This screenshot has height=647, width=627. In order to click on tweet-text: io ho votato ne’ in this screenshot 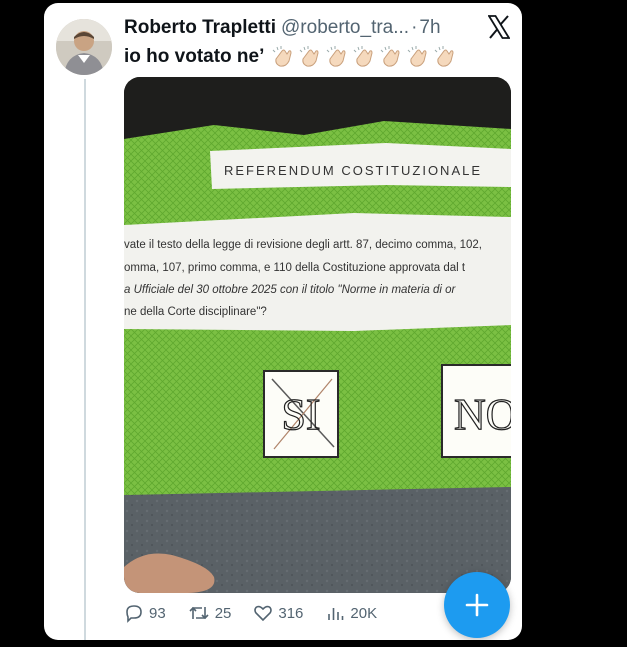, I will do `click(291, 57)`.